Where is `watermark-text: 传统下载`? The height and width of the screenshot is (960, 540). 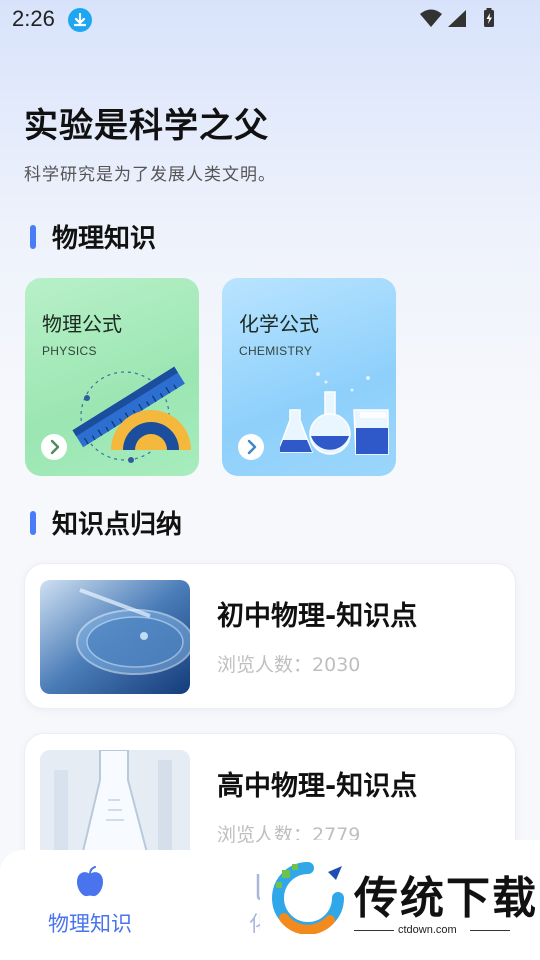 watermark-text: 传统下载 is located at coordinates (446, 898).